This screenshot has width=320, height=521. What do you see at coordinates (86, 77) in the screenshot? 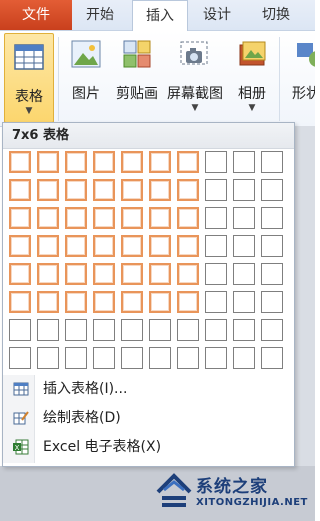
I see `picture-button: 图片` at bounding box center [86, 77].